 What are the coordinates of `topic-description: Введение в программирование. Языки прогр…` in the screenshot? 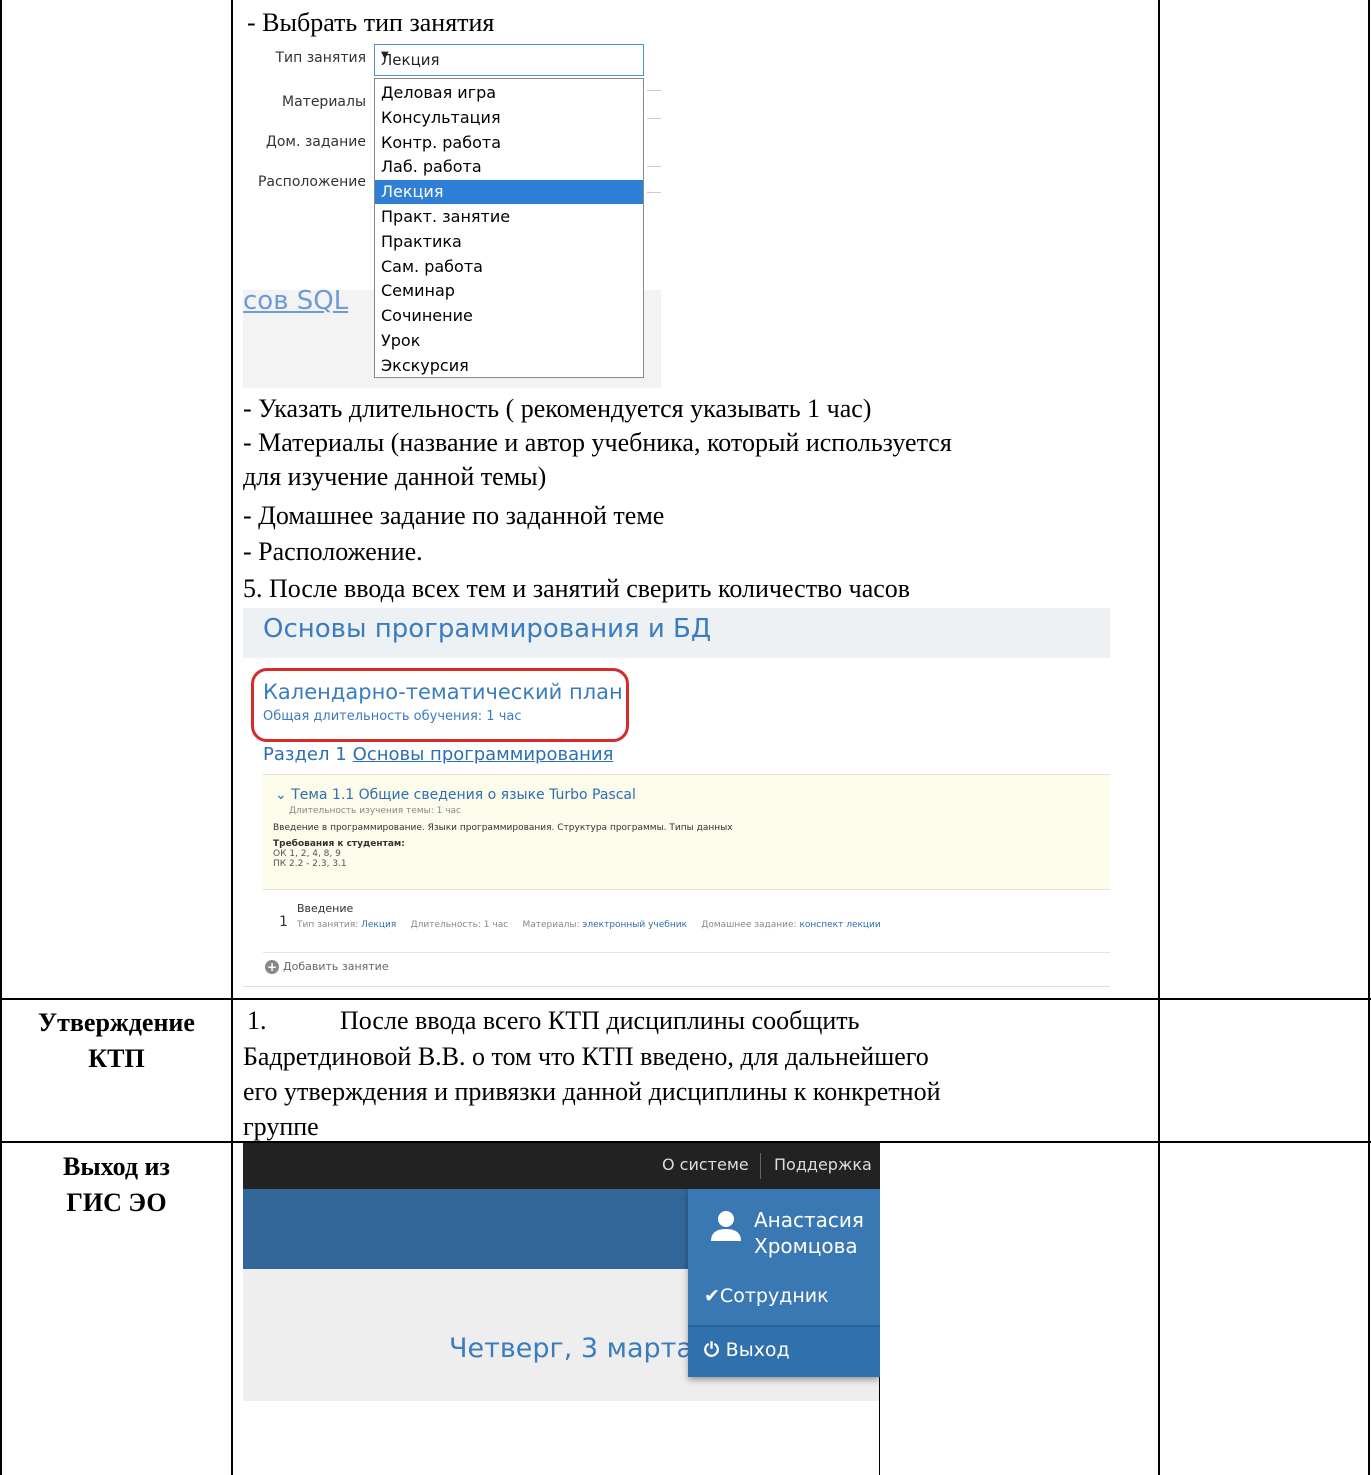 It's located at (503, 828).